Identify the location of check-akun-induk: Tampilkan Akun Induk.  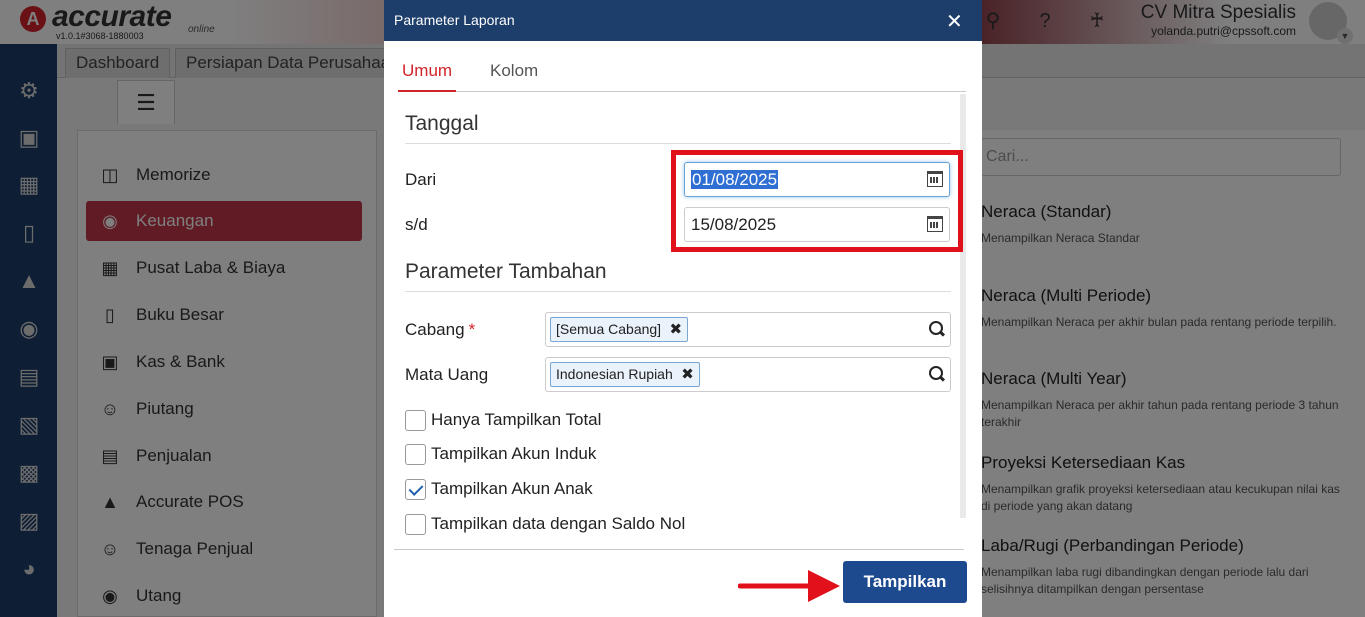
(500, 454).